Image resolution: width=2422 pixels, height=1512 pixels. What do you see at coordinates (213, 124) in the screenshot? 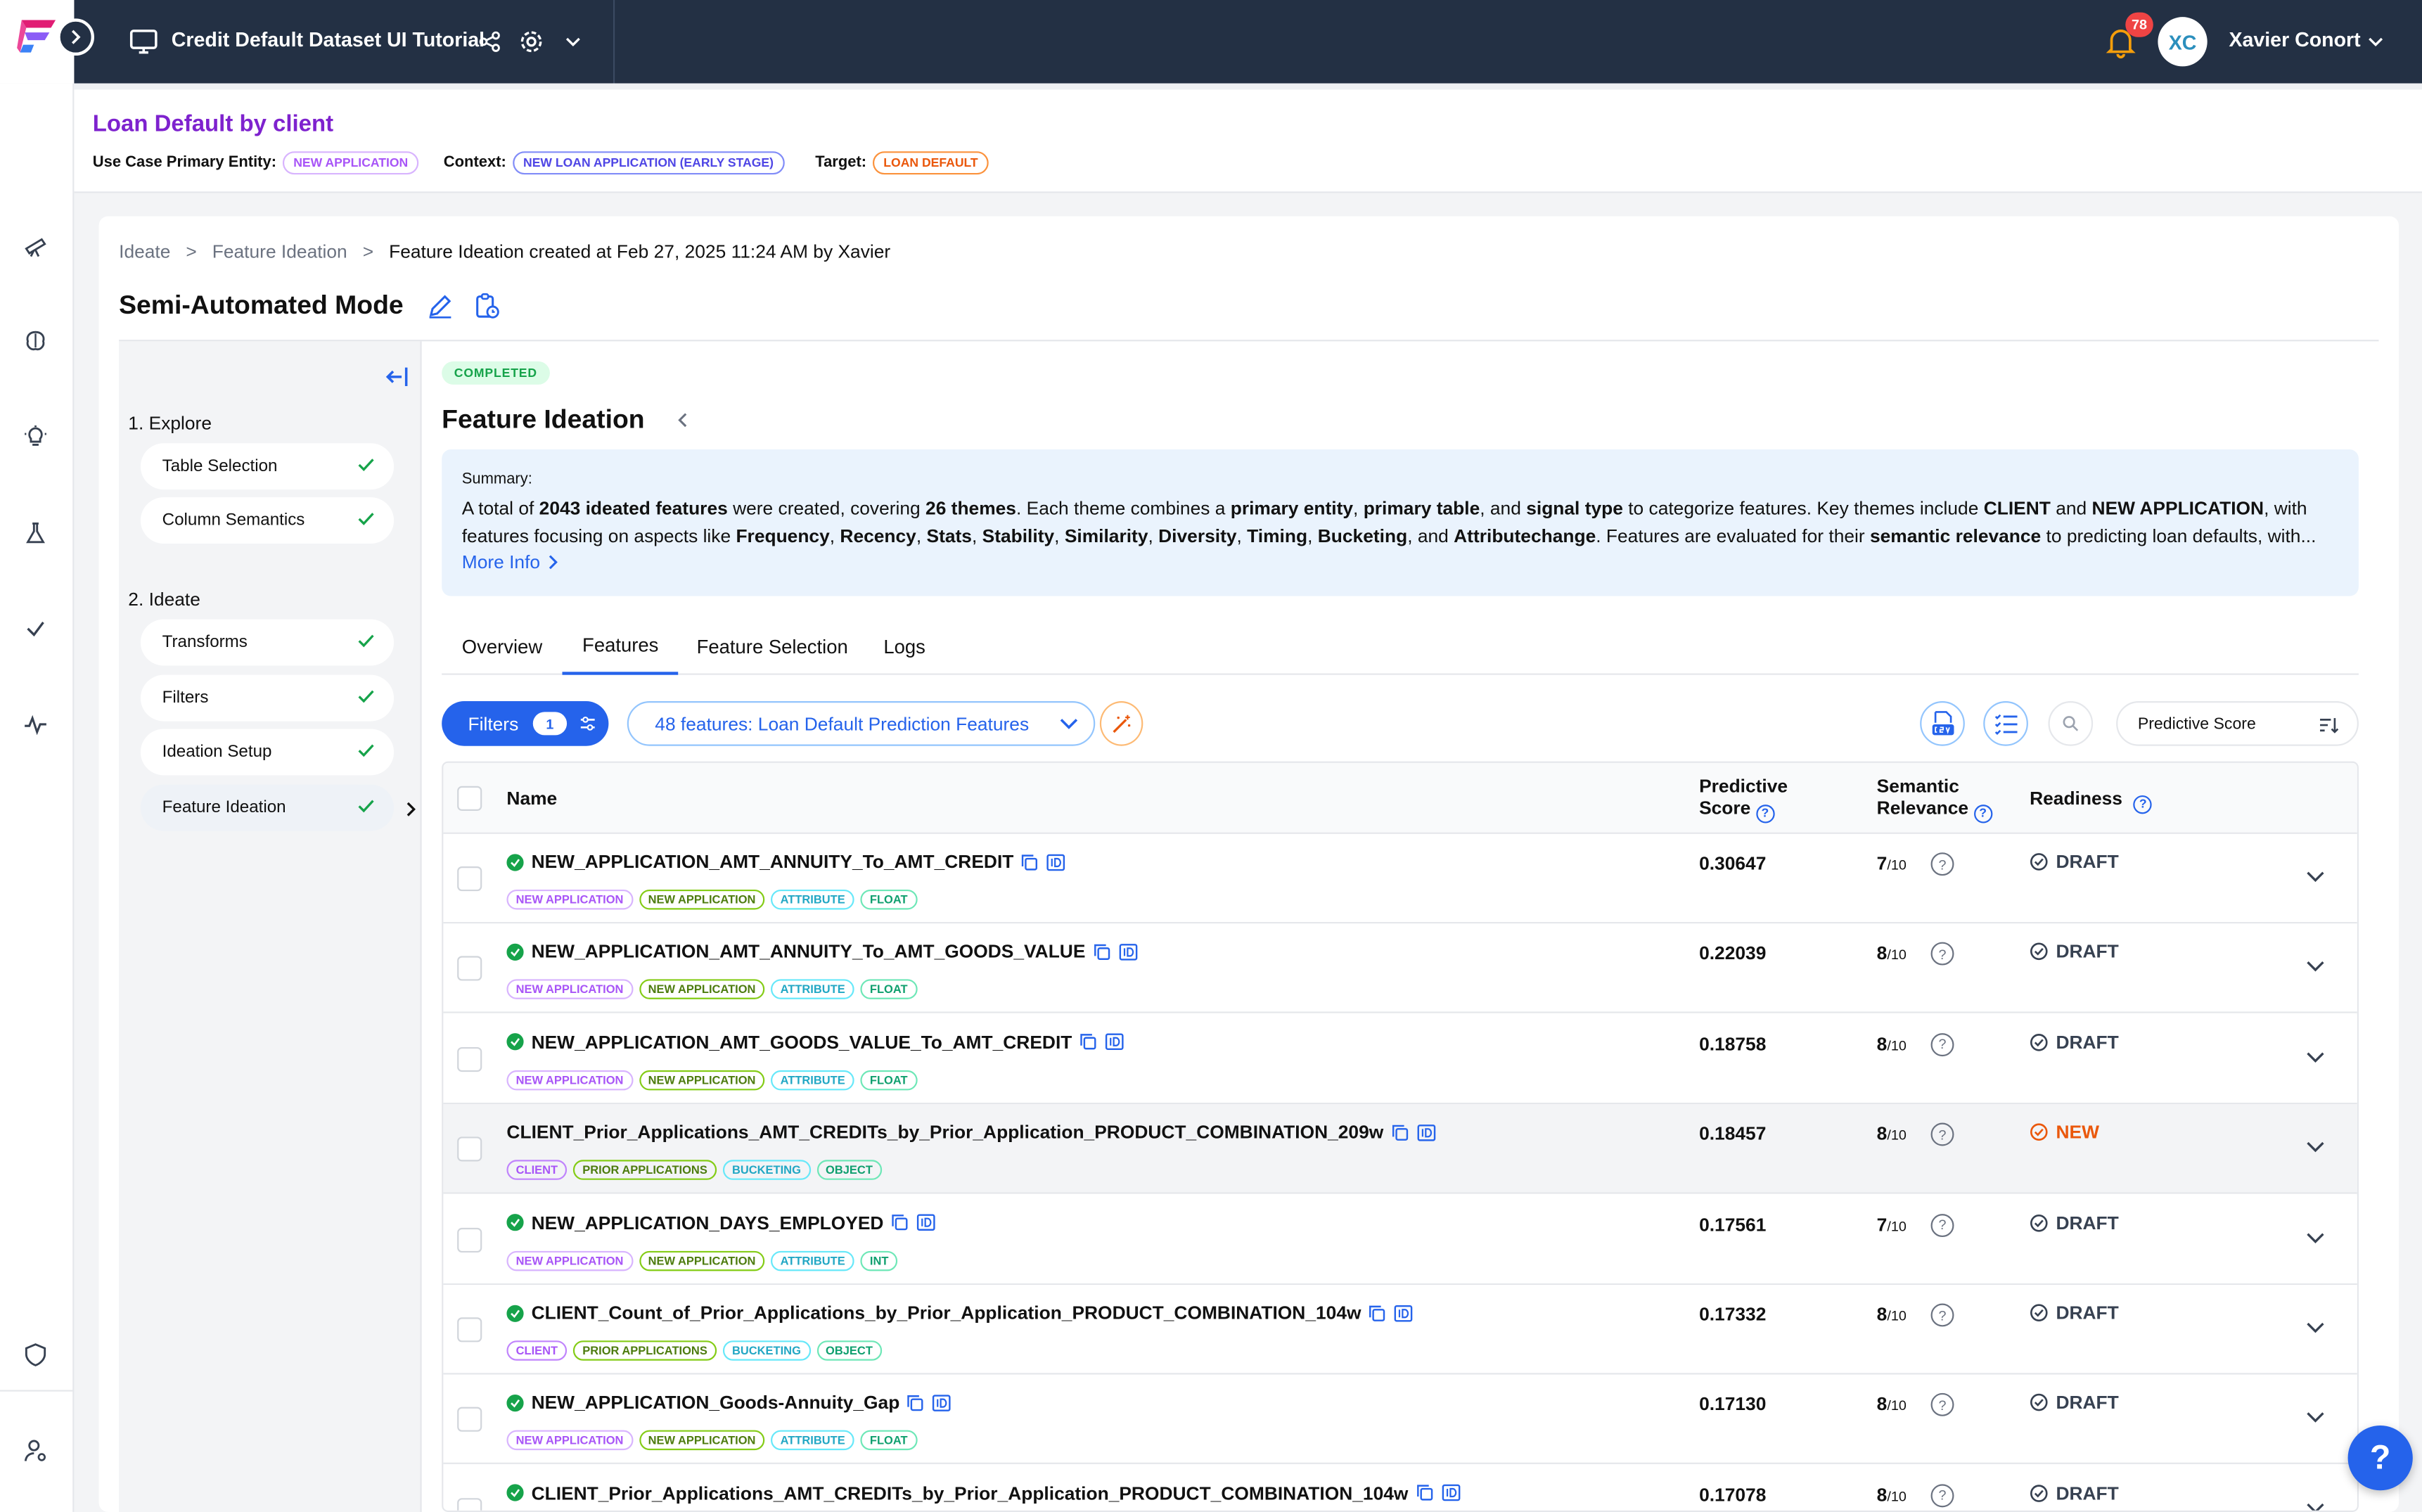
I see `use-case-title: Loan Default by client` at bounding box center [213, 124].